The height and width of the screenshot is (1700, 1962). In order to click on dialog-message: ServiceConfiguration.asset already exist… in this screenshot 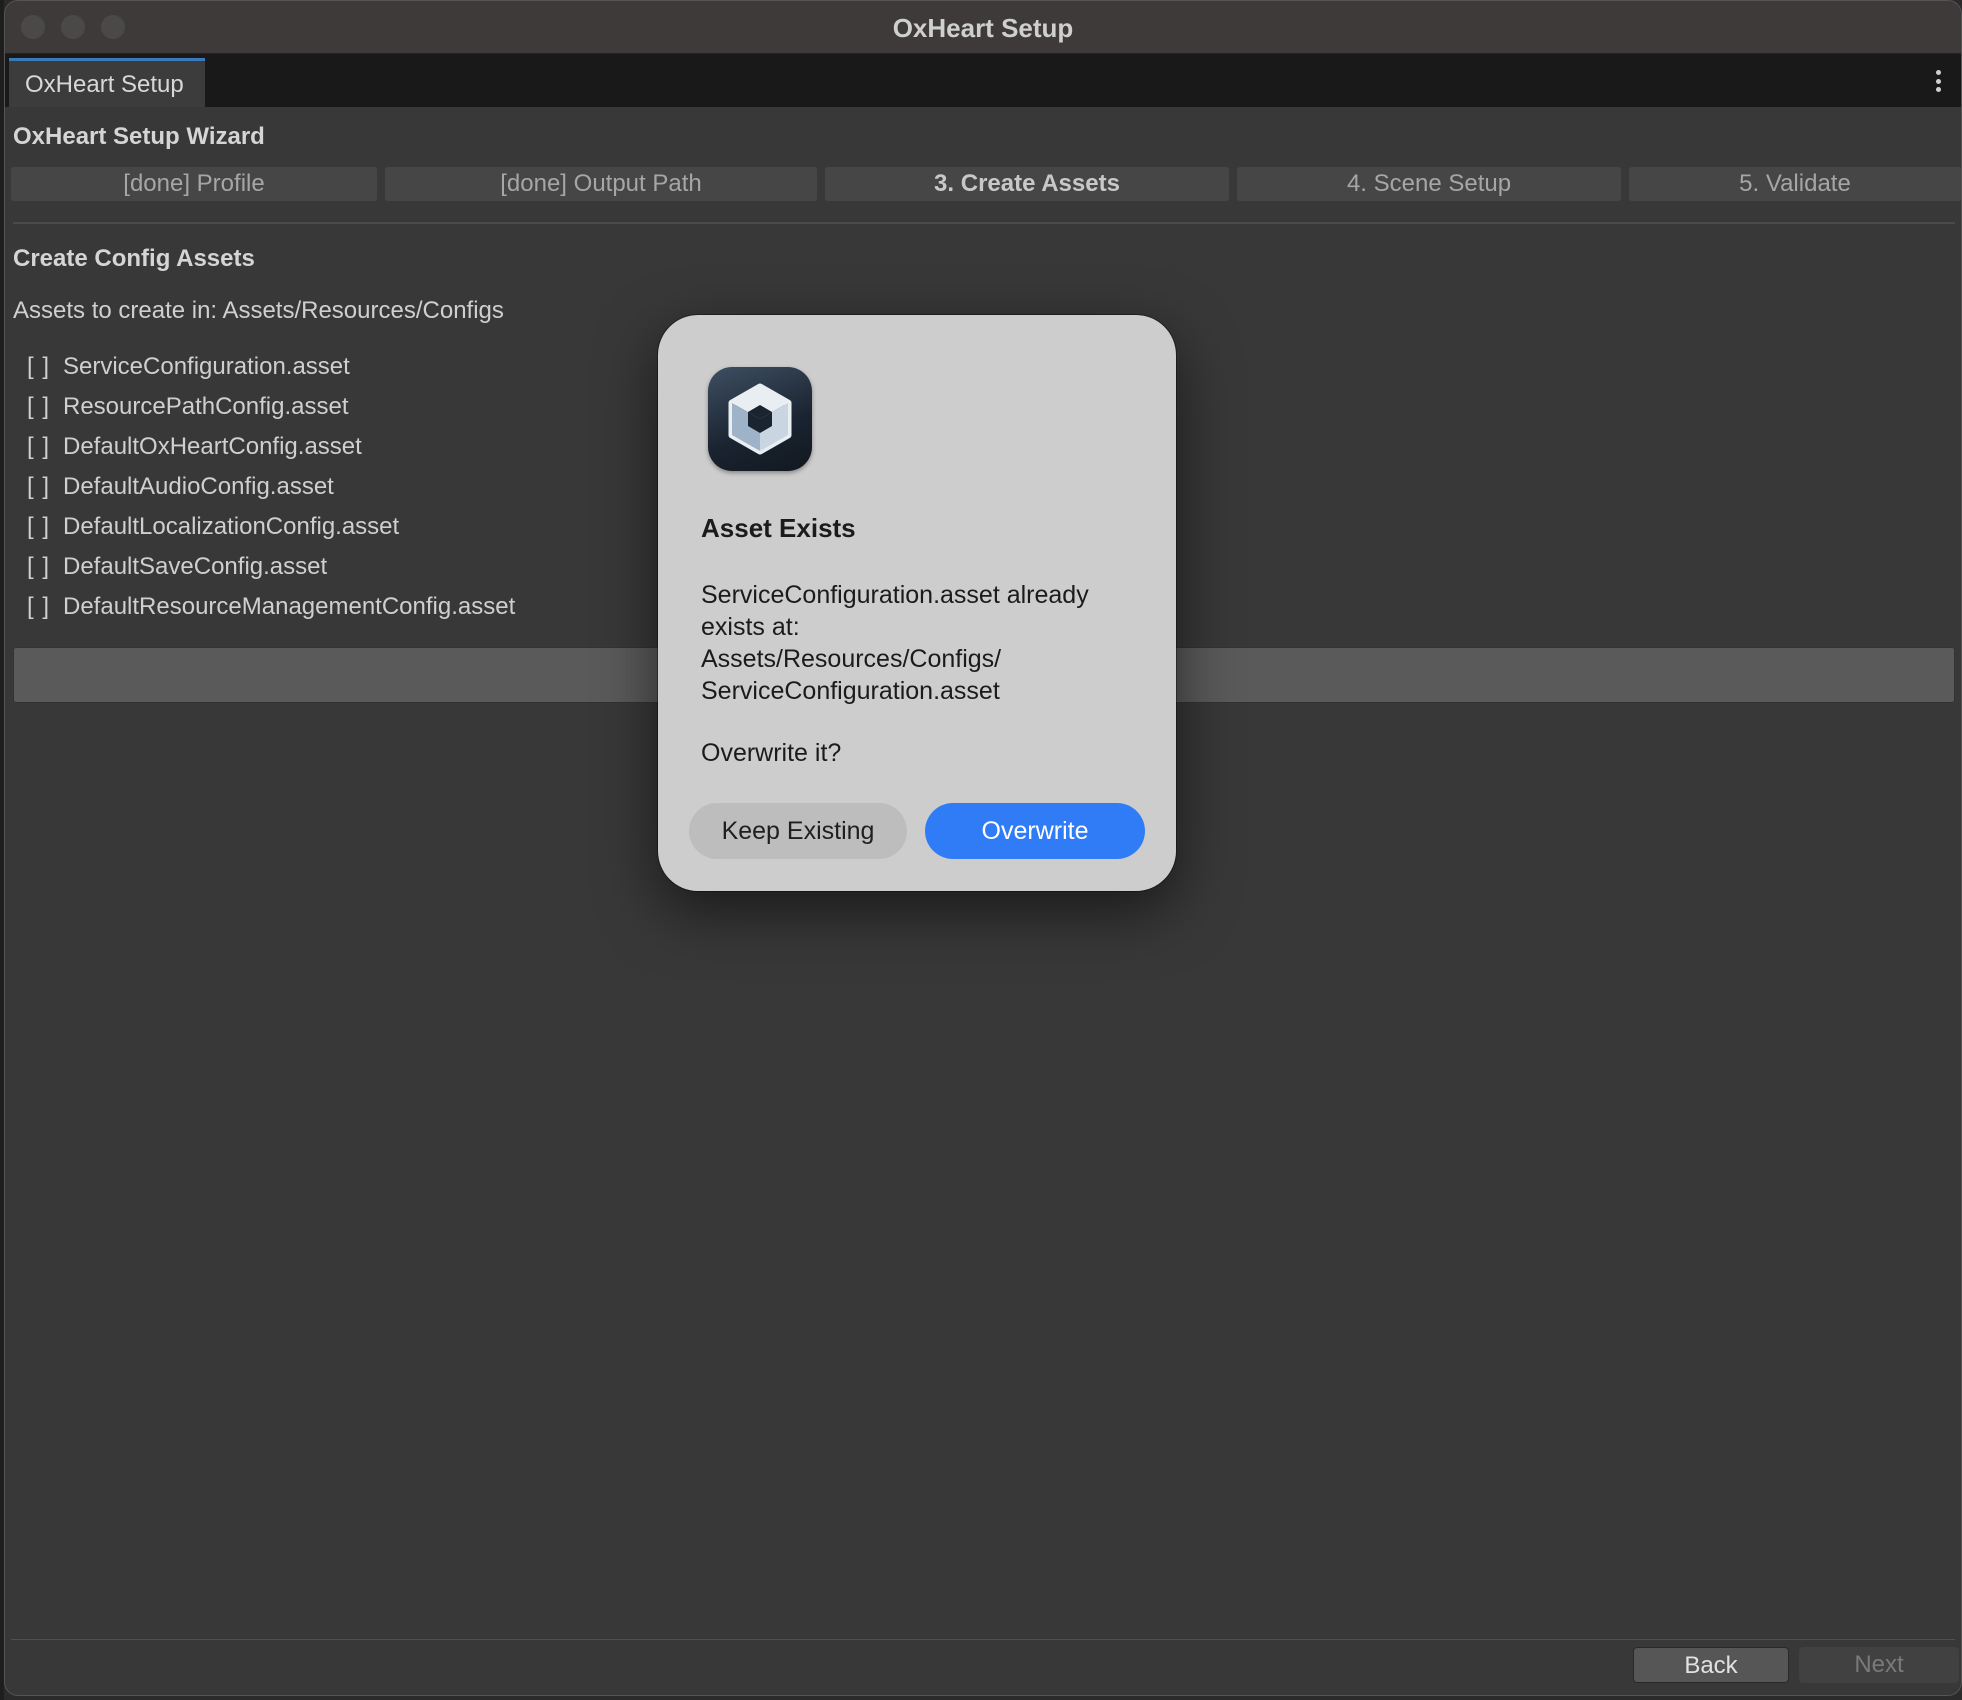, I will do `click(921, 643)`.